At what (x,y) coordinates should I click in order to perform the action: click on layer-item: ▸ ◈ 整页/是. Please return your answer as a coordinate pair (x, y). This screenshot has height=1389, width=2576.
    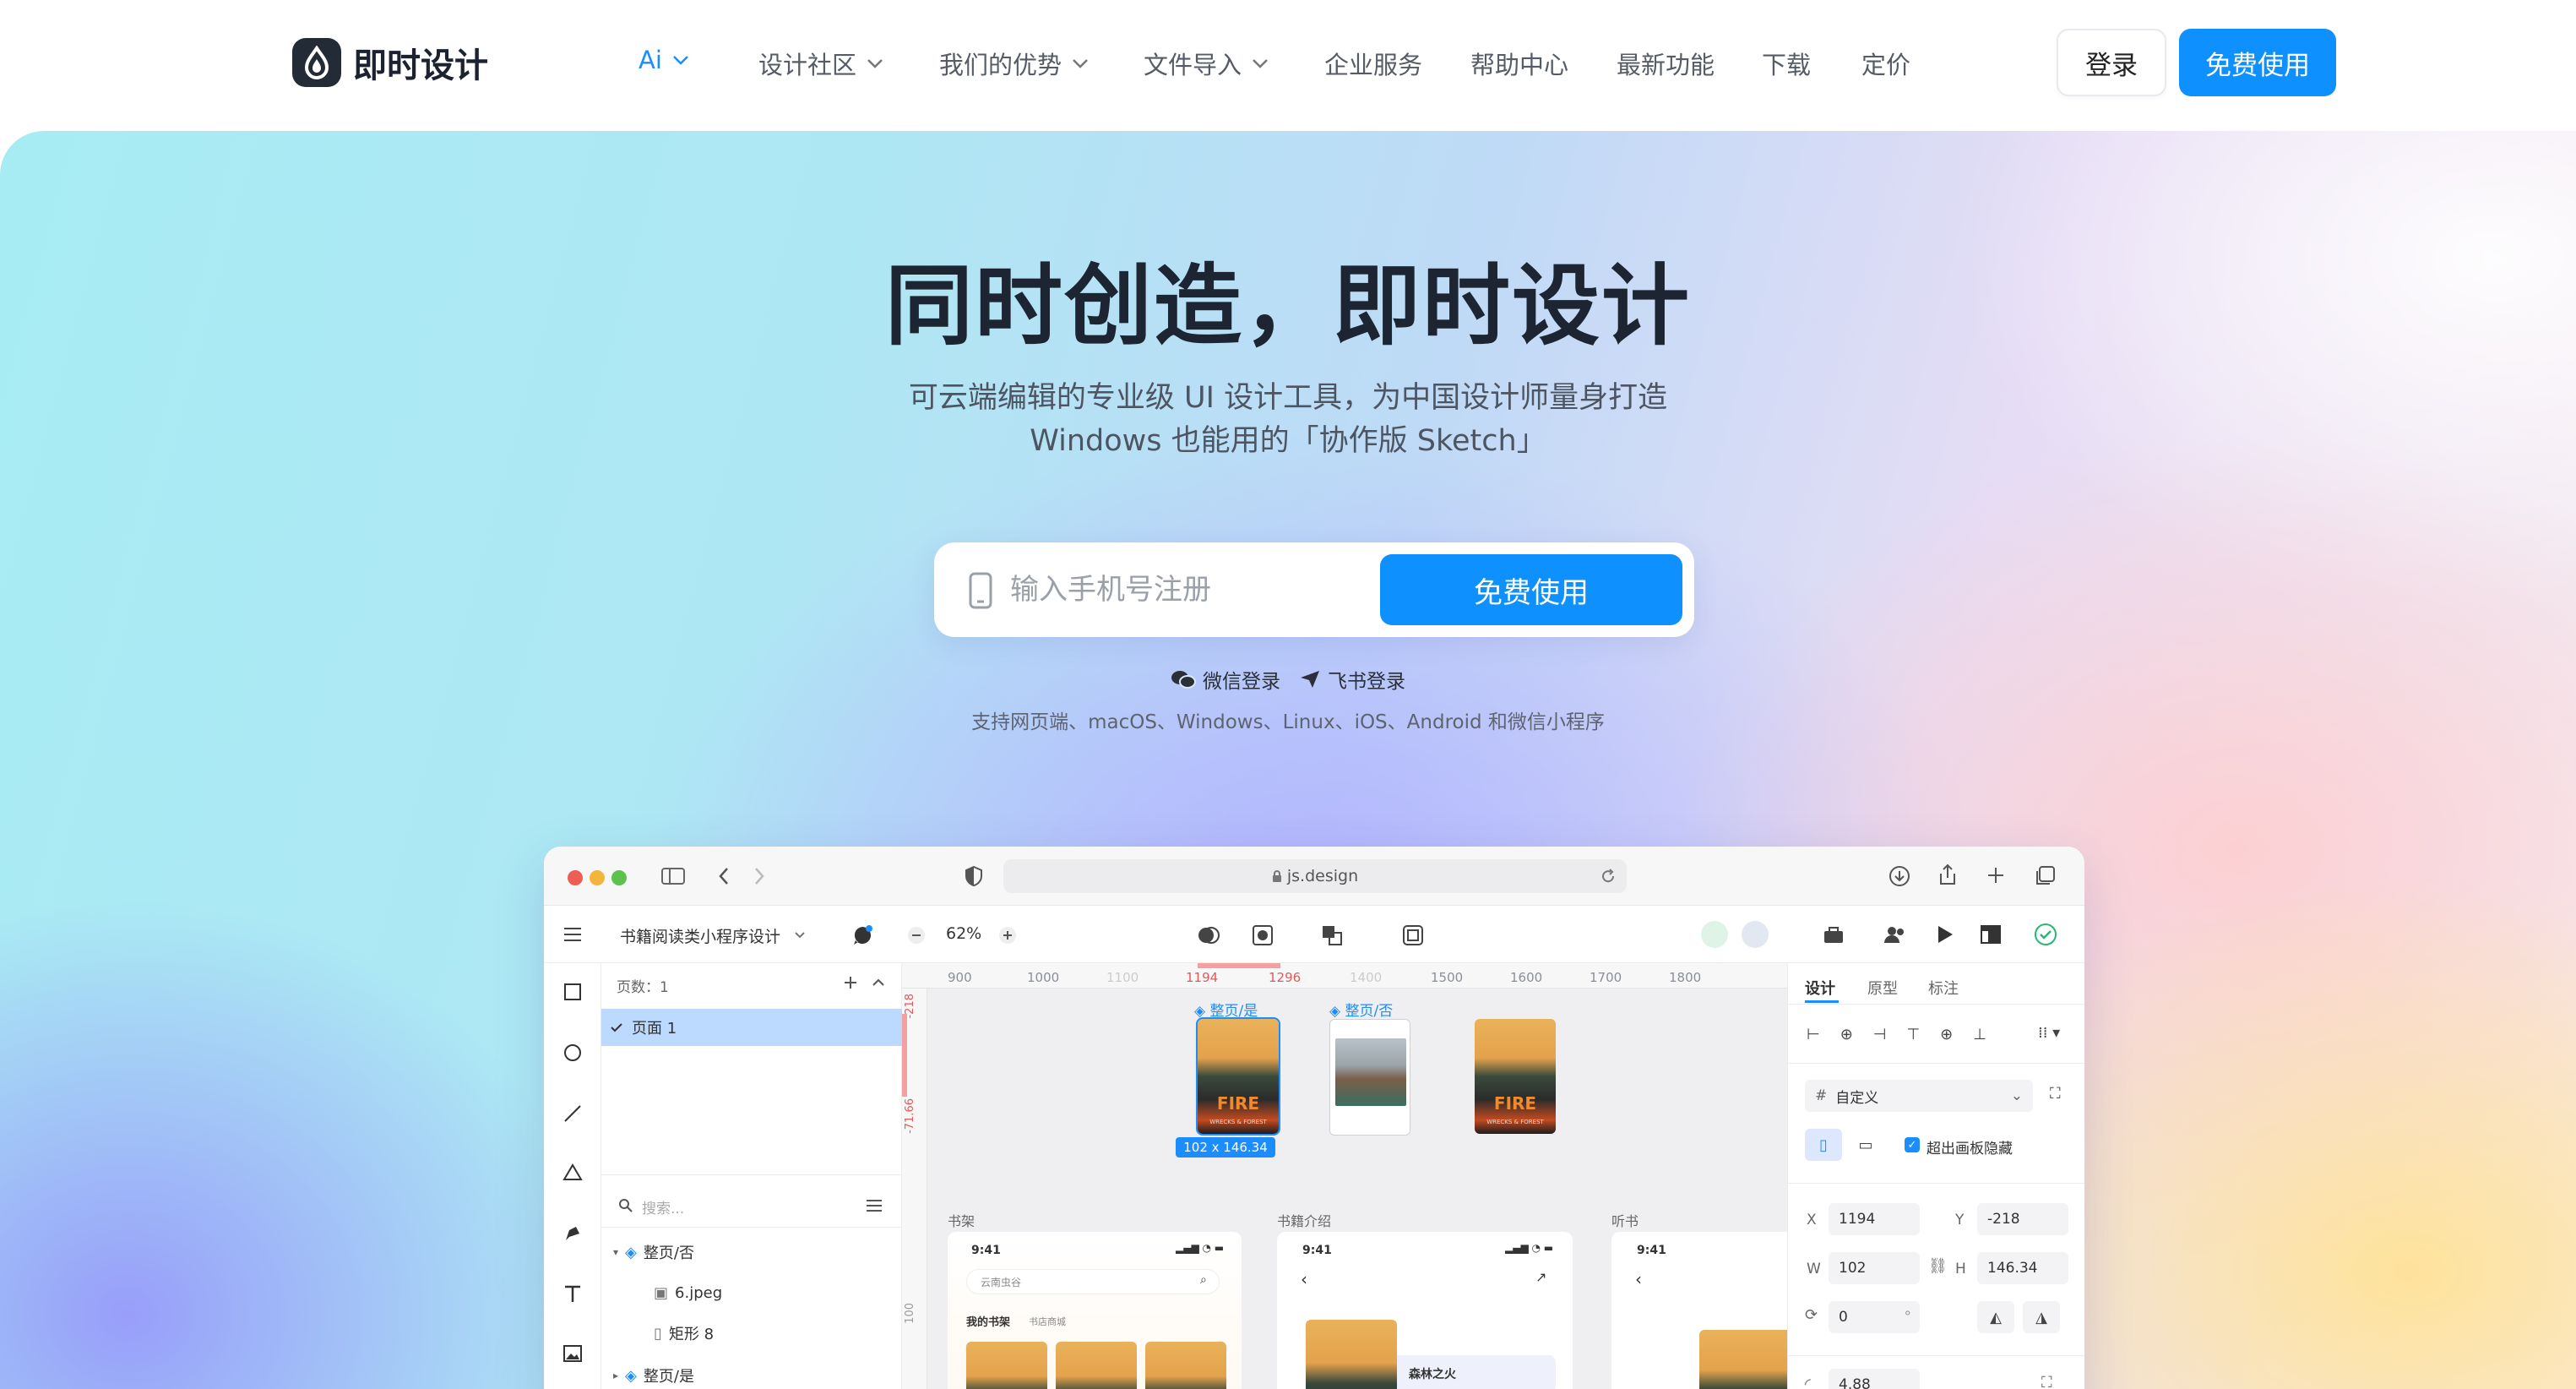
    Looking at the image, I should click on (751, 1373).